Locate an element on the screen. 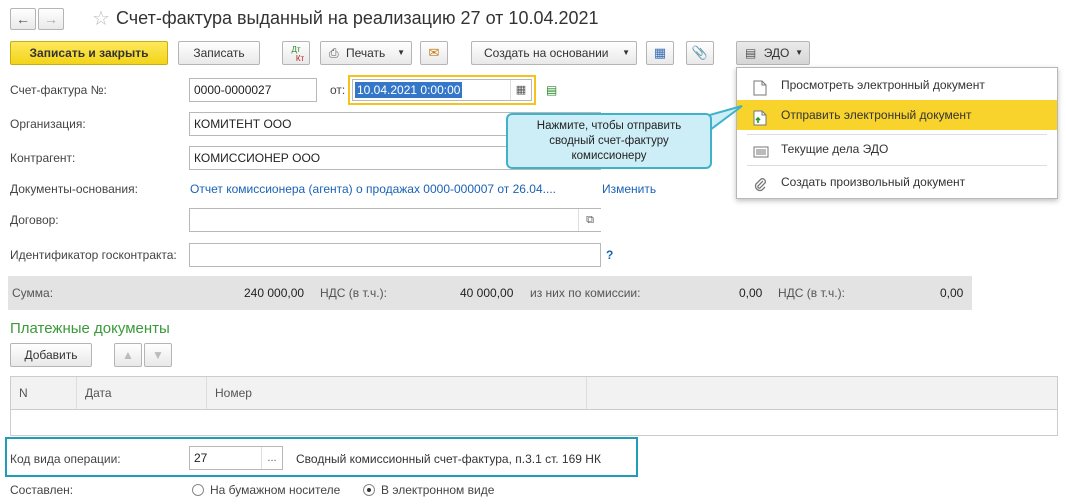 This screenshot has width=1066, height=504. vat-label: НДС (в т.ч.): is located at coordinates (353, 293).